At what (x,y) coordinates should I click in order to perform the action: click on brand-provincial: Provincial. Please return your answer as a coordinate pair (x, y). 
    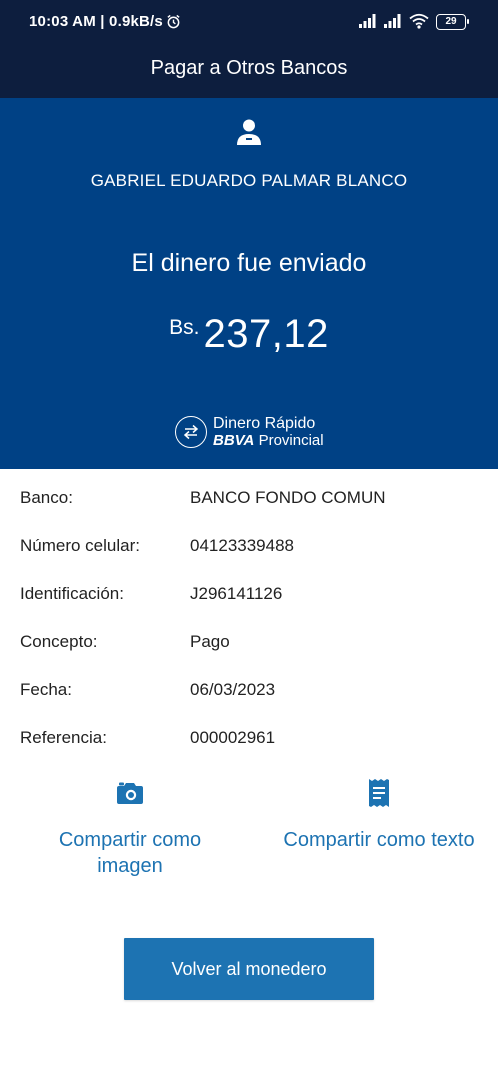
    Looking at the image, I should click on (291, 440).